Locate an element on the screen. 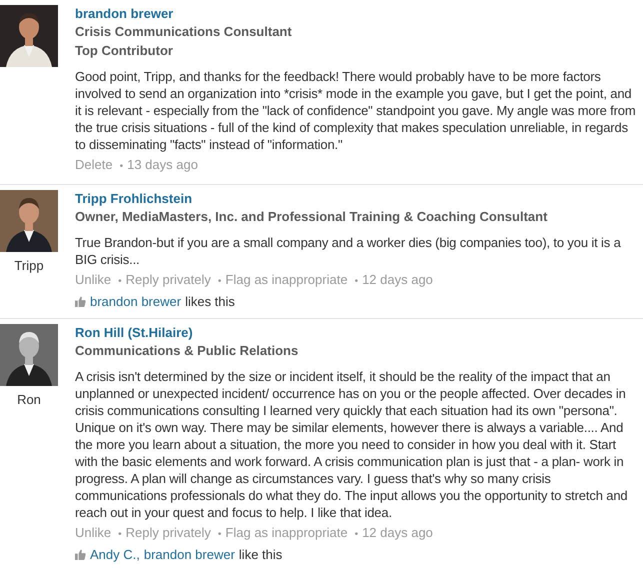  timestamp: 13 days ago is located at coordinates (162, 165).